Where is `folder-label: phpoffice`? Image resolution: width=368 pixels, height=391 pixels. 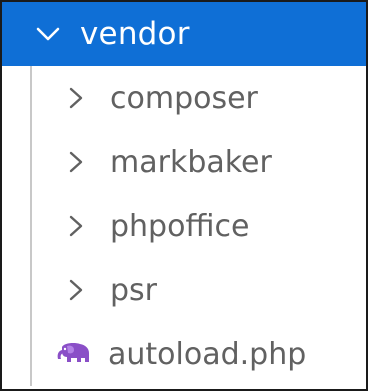
folder-label: phpoffice is located at coordinates (180, 226).